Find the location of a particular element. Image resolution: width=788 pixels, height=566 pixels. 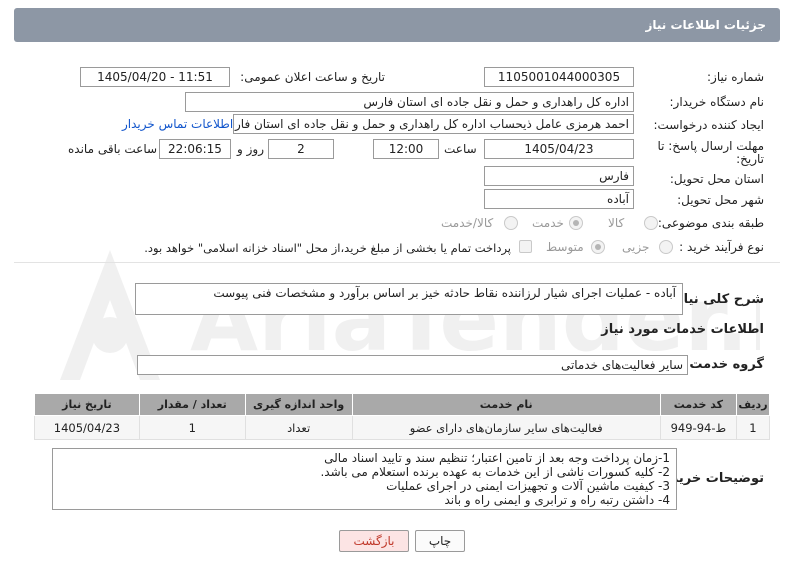

col-header-quantity: تعداد / مقدار is located at coordinates (192, 404).